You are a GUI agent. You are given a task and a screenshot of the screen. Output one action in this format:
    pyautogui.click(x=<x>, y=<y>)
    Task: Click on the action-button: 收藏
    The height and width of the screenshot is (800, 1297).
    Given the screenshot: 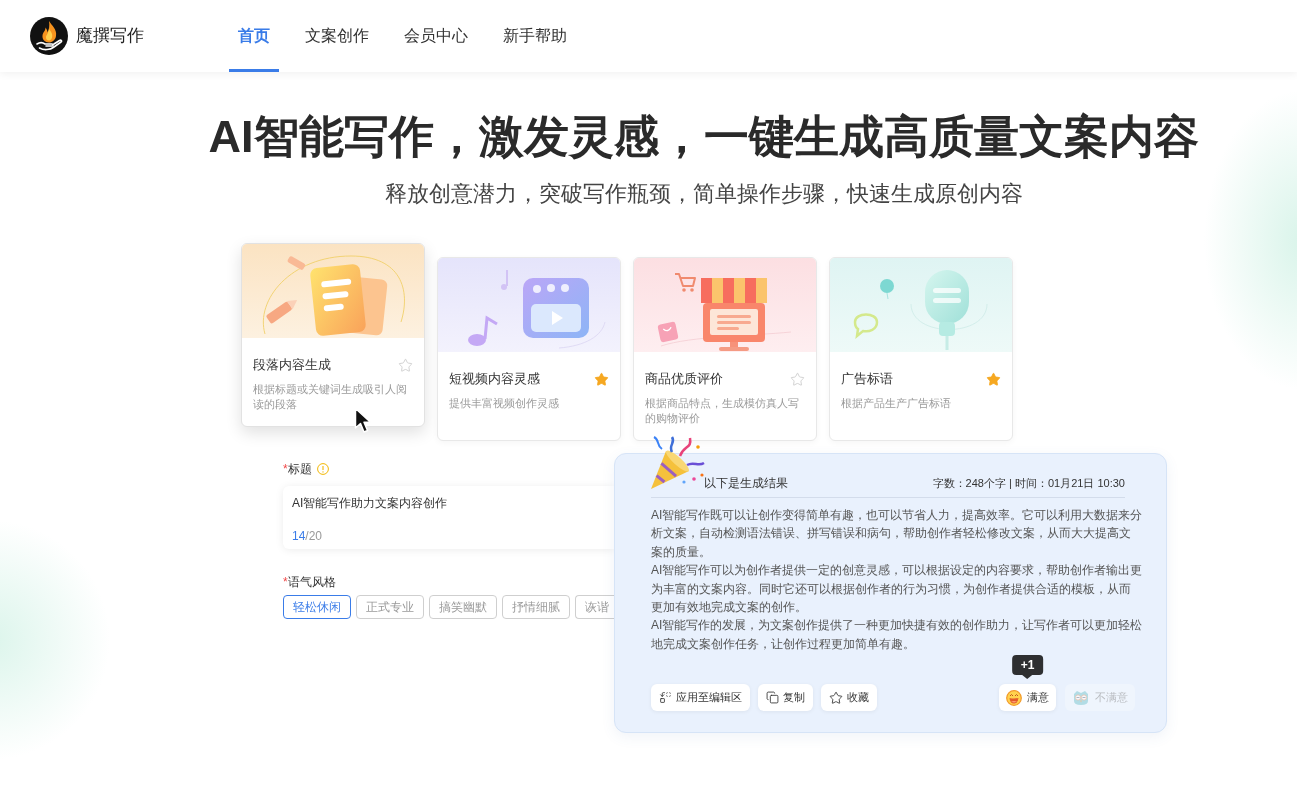 What is the action you would take?
    pyautogui.click(x=849, y=698)
    